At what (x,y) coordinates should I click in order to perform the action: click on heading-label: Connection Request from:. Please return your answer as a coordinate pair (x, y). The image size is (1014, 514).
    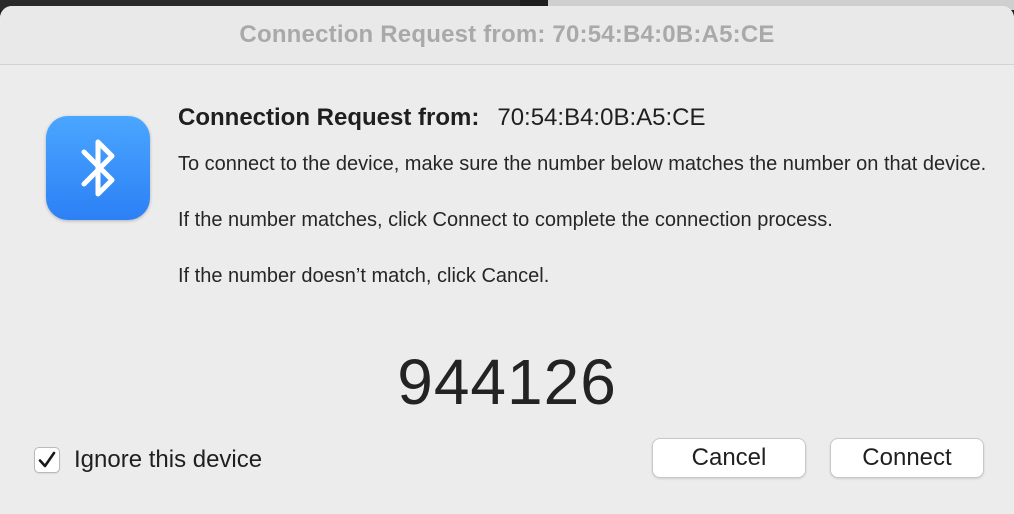
    Looking at the image, I should click on (329, 117).